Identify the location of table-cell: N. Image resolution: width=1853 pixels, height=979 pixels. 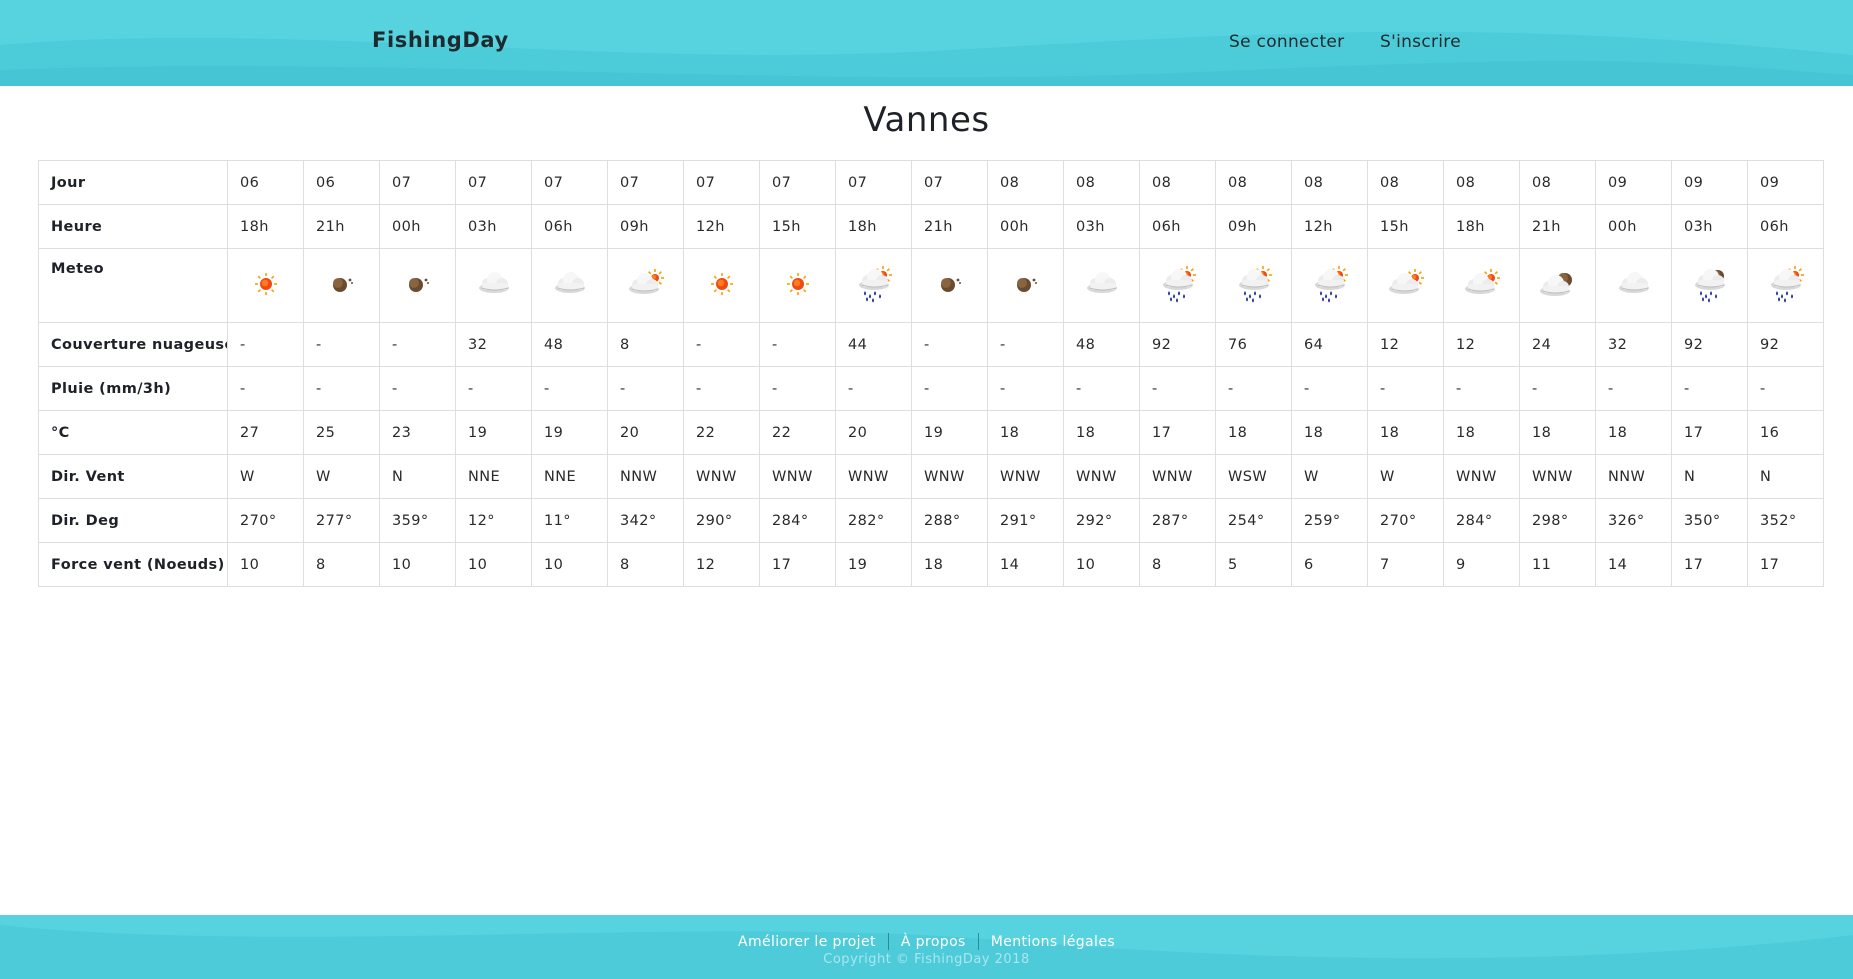
(1709, 476).